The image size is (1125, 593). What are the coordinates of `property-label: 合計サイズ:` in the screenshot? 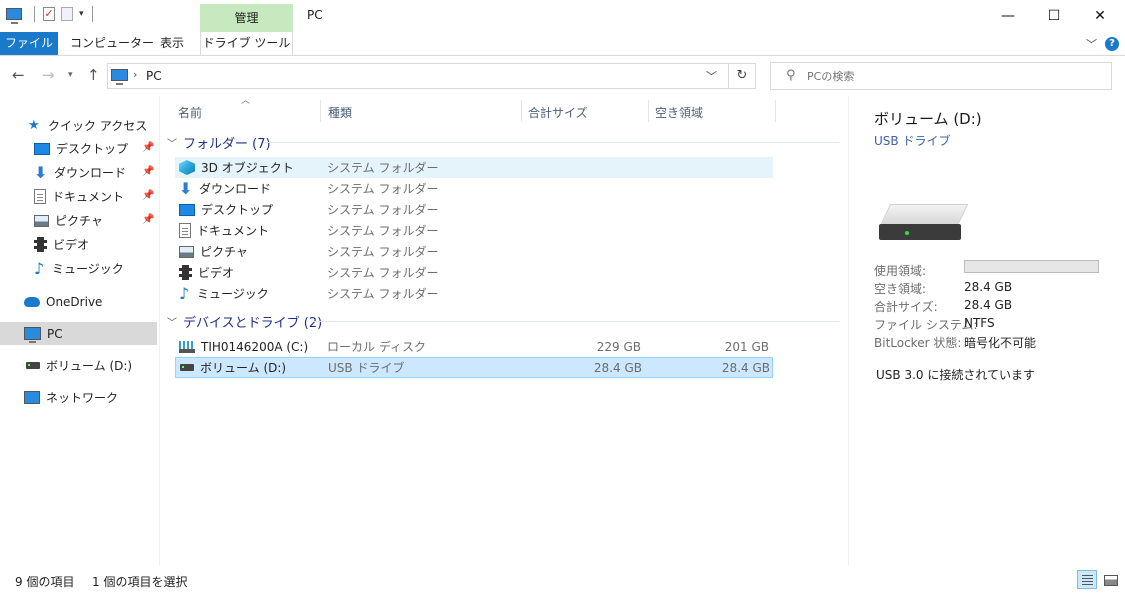 It's located at (906, 307).